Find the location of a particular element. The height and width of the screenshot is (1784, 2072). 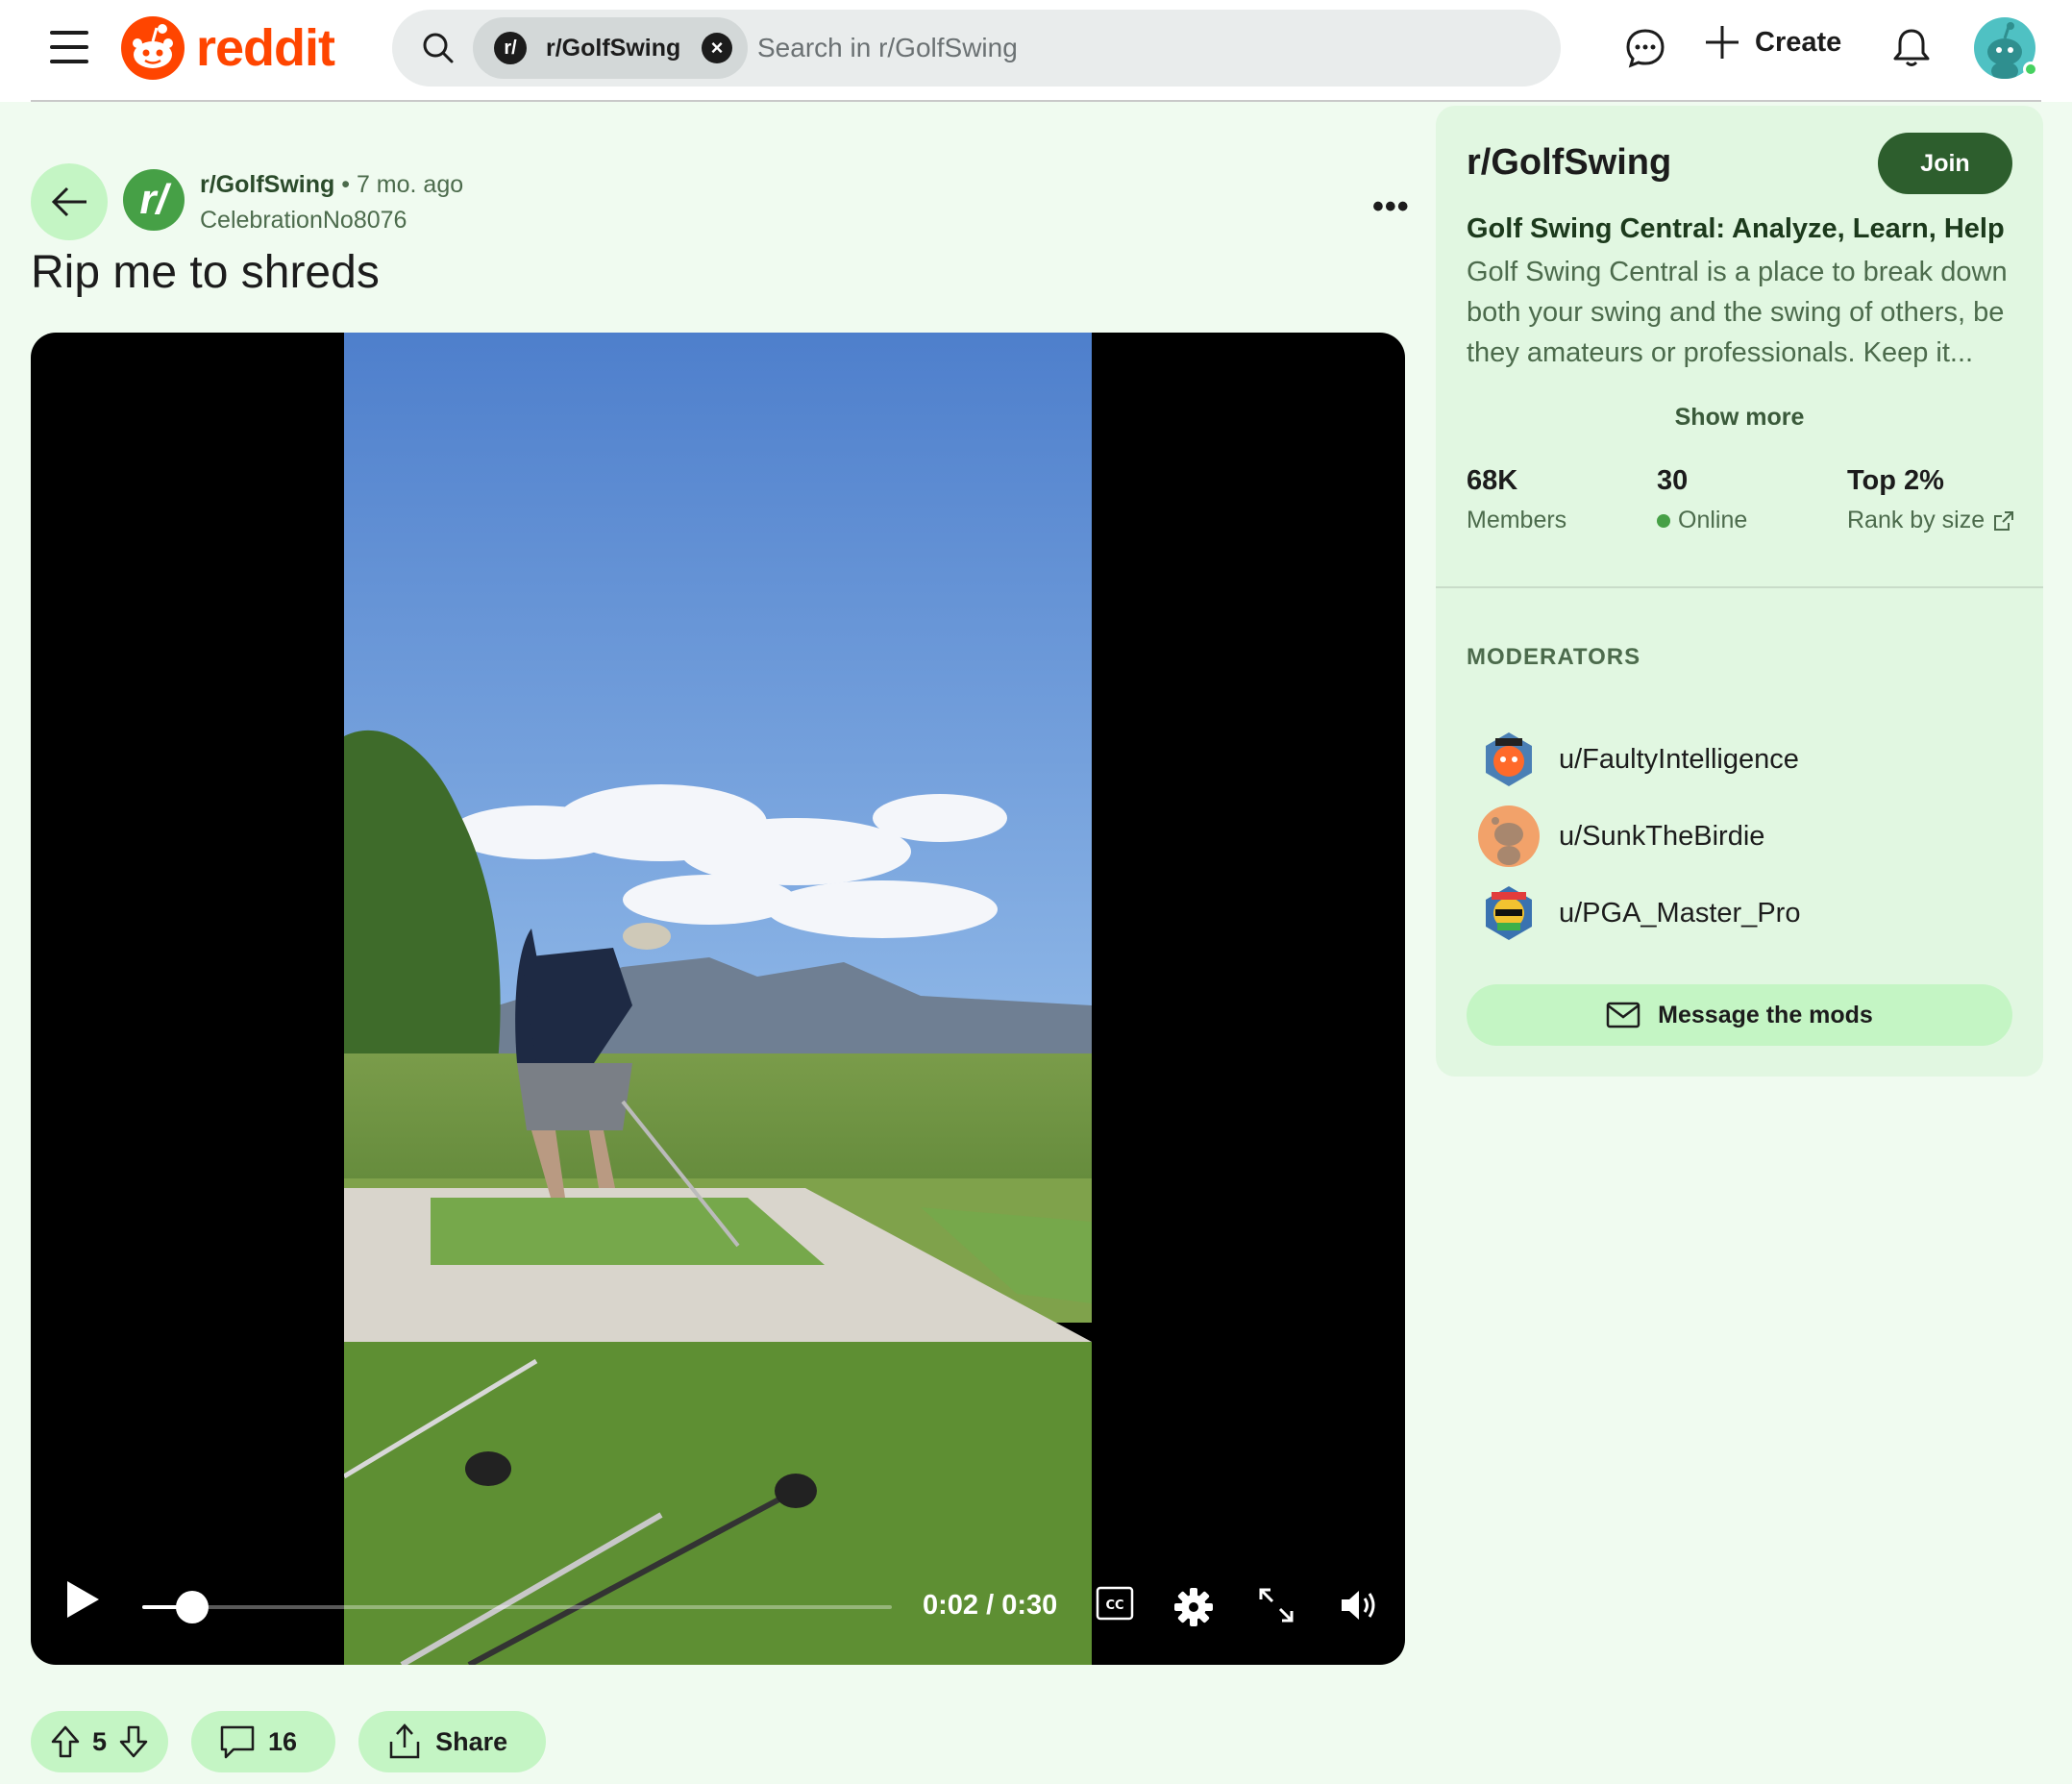

share-label: Share is located at coordinates (471, 1741).